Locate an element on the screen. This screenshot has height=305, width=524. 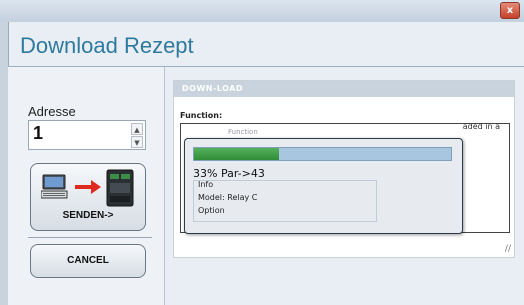
address-label: Adresse is located at coordinates (52, 111).